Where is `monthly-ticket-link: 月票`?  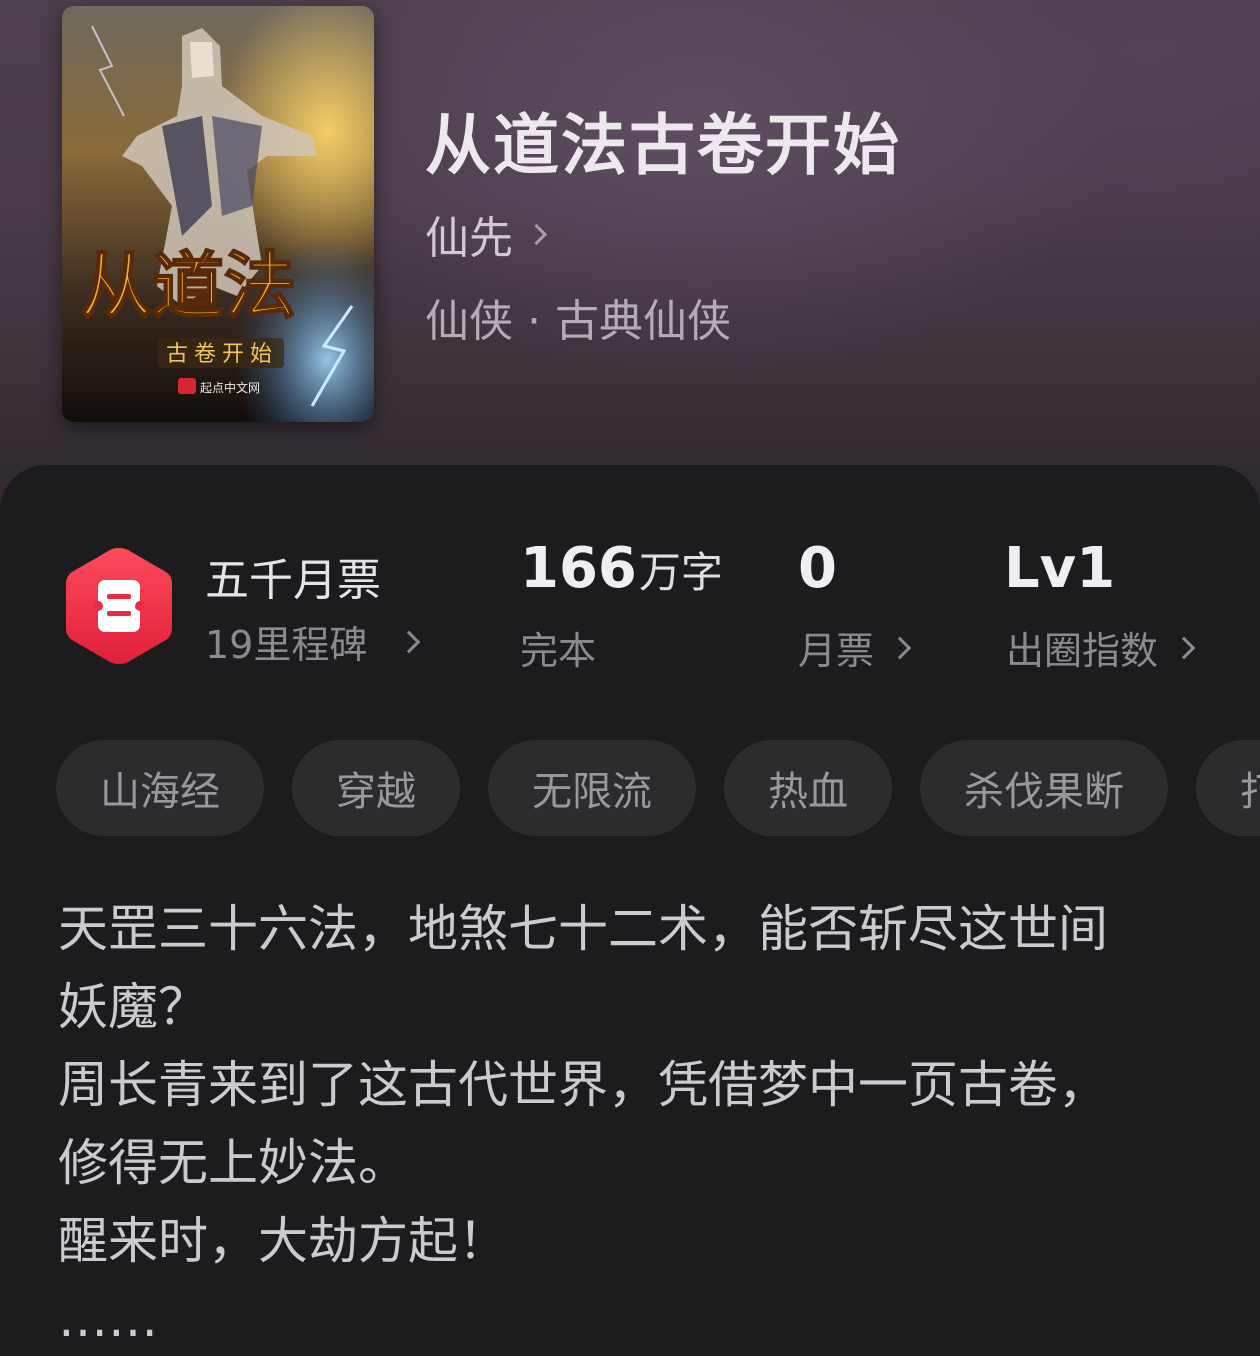 monthly-ticket-link: 月票 is located at coordinates (855, 647).